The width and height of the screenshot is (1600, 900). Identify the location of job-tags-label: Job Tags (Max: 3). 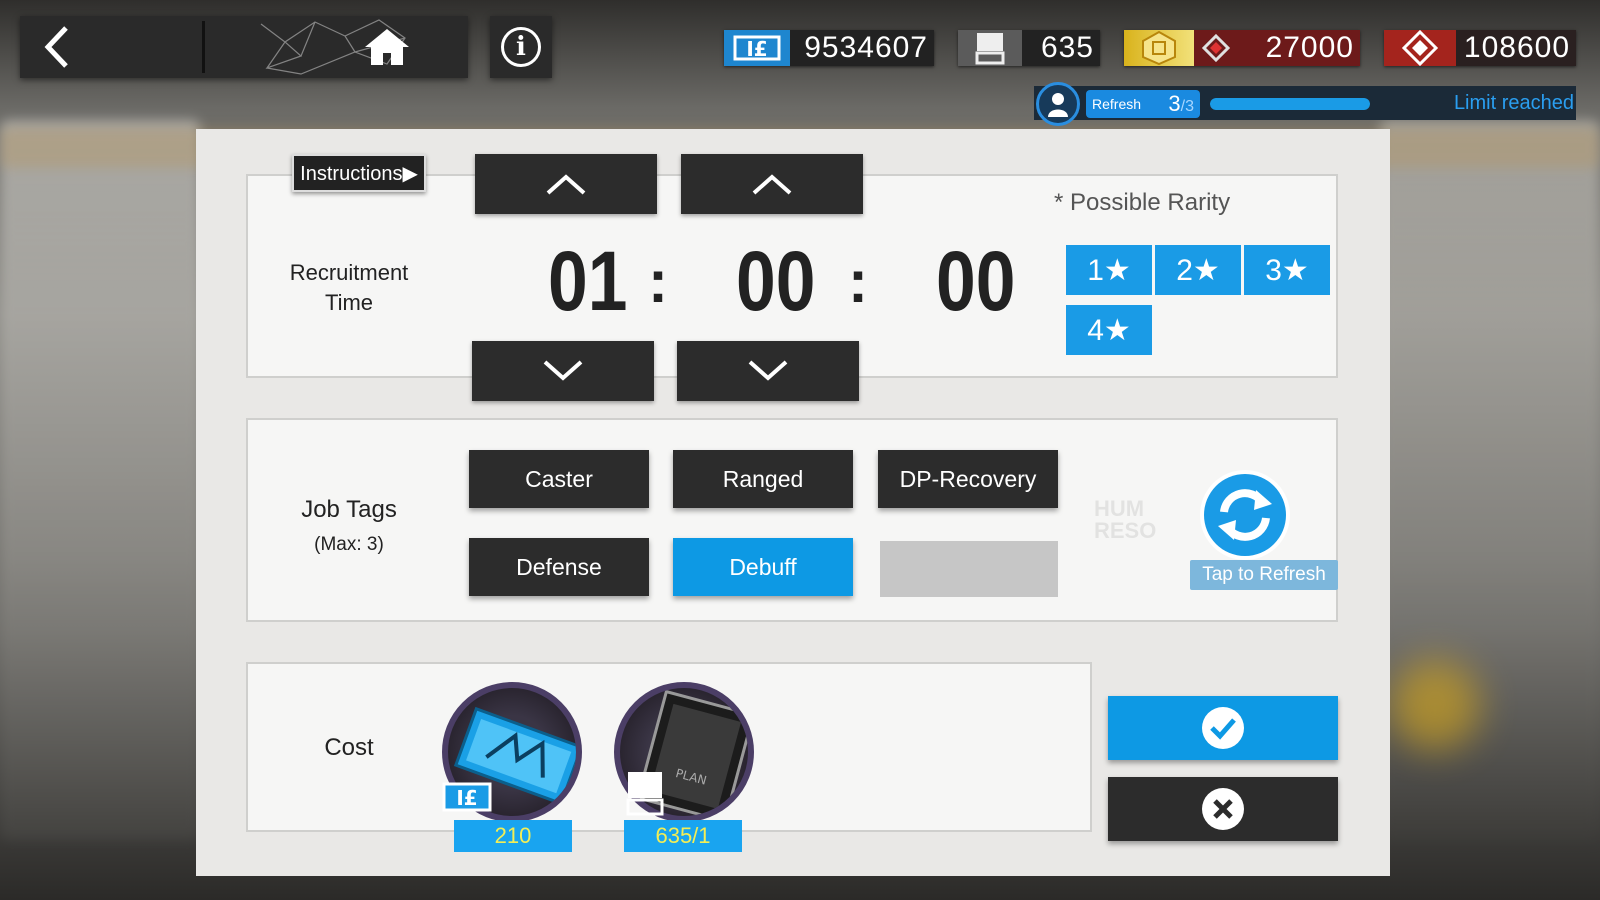
(349, 526).